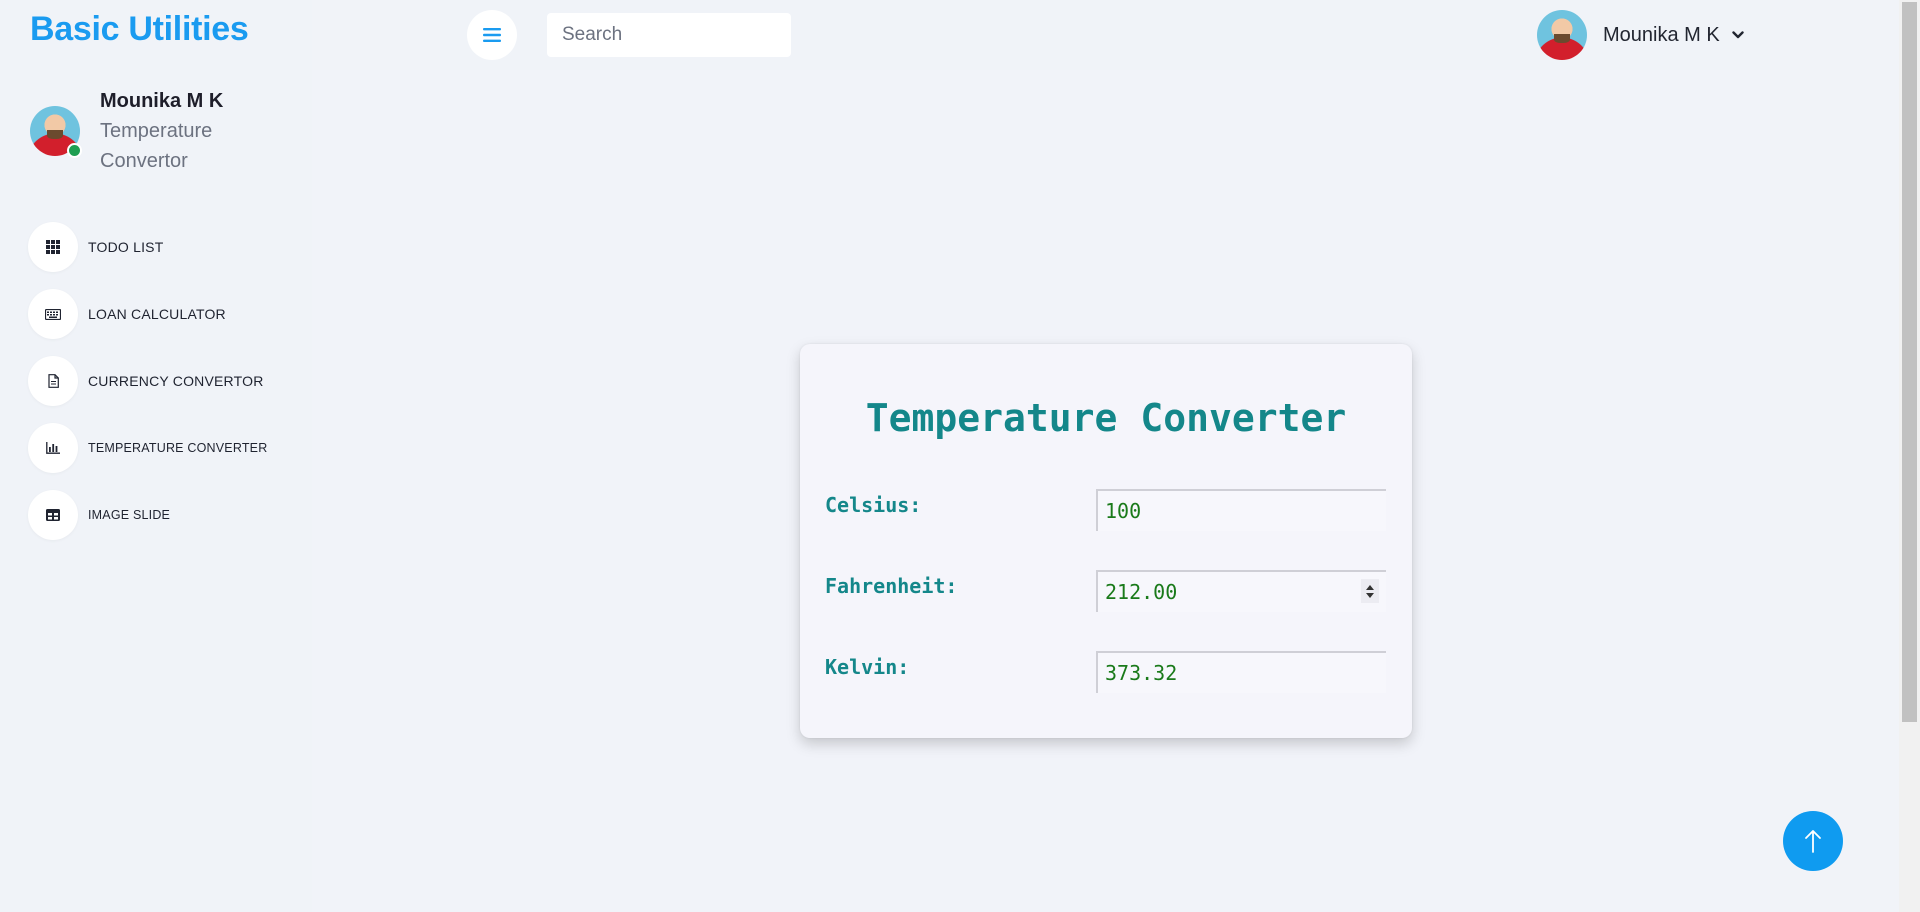  What do you see at coordinates (1241, 591) in the screenshot?
I see `fahrenheit-input` at bounding box center [1241, 591].